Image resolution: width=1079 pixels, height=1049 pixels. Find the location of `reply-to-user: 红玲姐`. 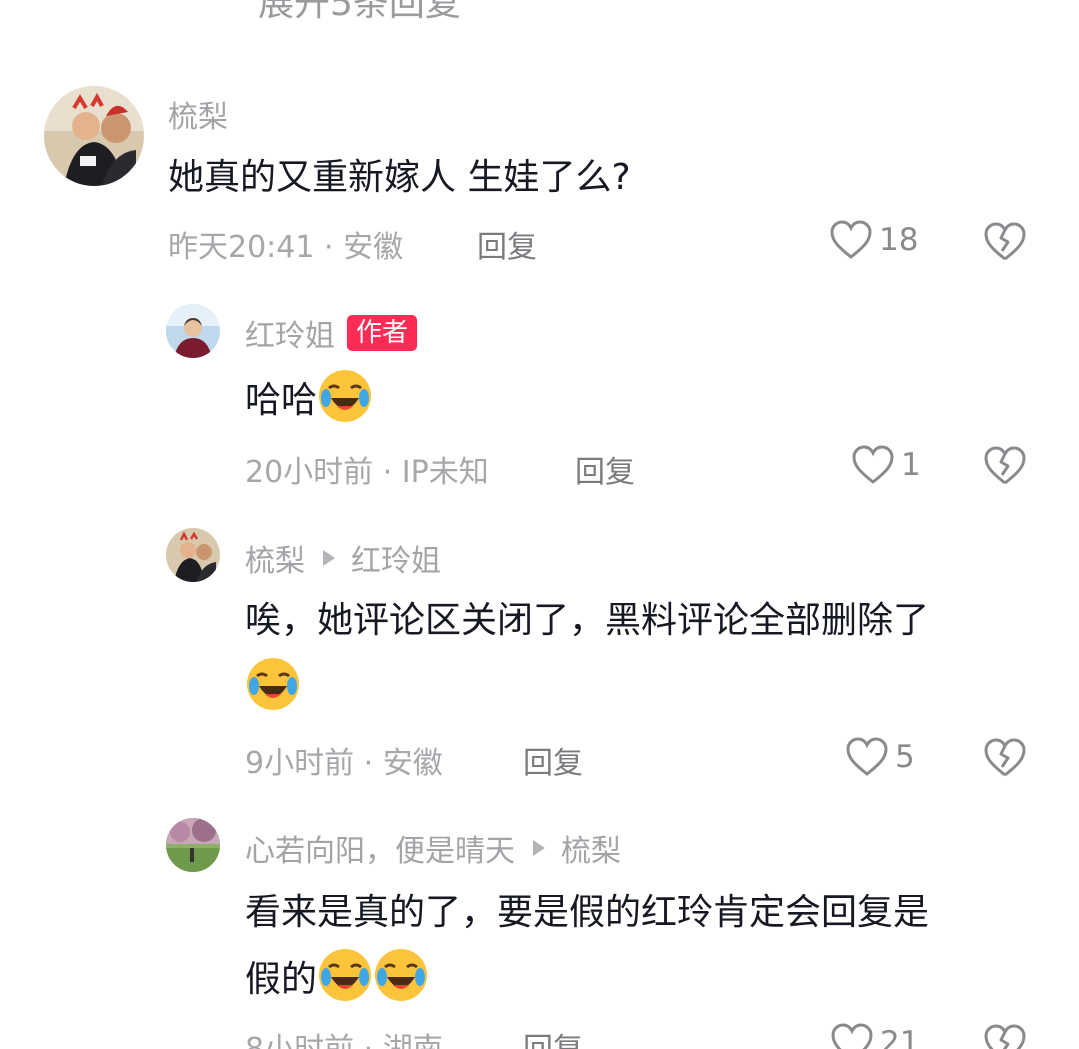

reply-to-user: 红玲姐 is located at coordinates (396, 561).